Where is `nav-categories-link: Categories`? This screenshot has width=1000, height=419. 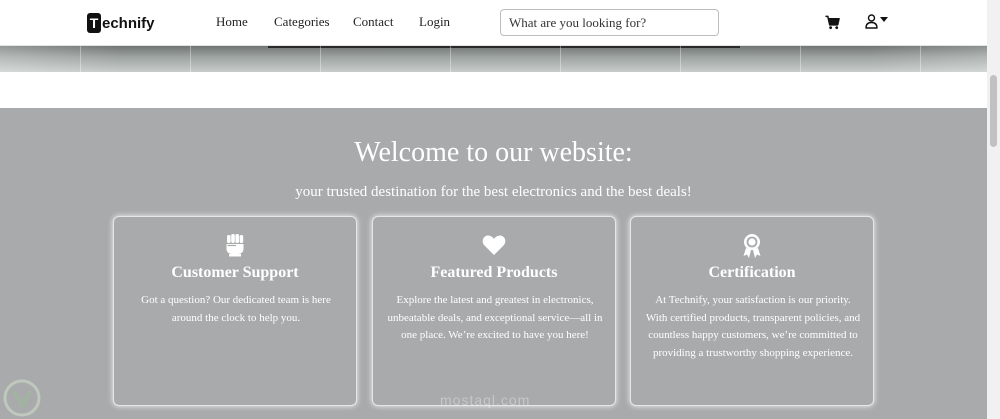
nav-categories-link: Categories is located at coordinates (302, 22).